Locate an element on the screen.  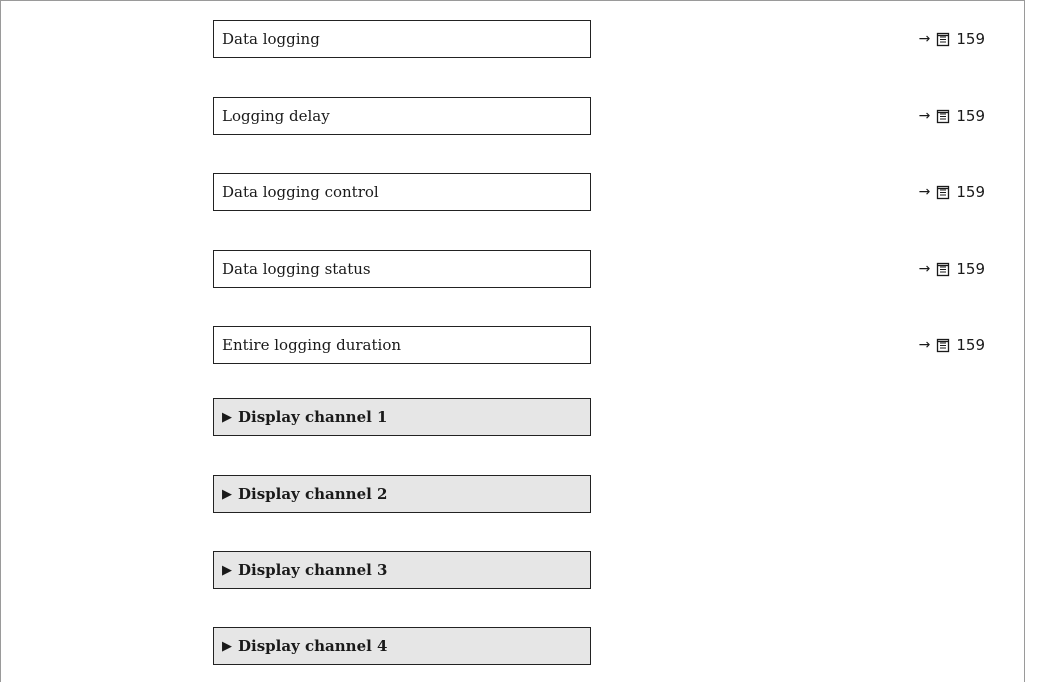
parameter-entire-logging-duration: Entire logging duration is located at coordinates (402, 345).